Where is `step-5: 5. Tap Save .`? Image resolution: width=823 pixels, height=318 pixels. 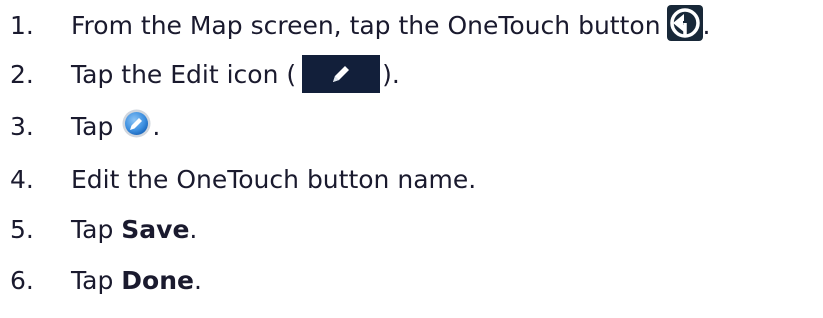
step-5: 5. Tap Save . is located at coordinates (411, 229).